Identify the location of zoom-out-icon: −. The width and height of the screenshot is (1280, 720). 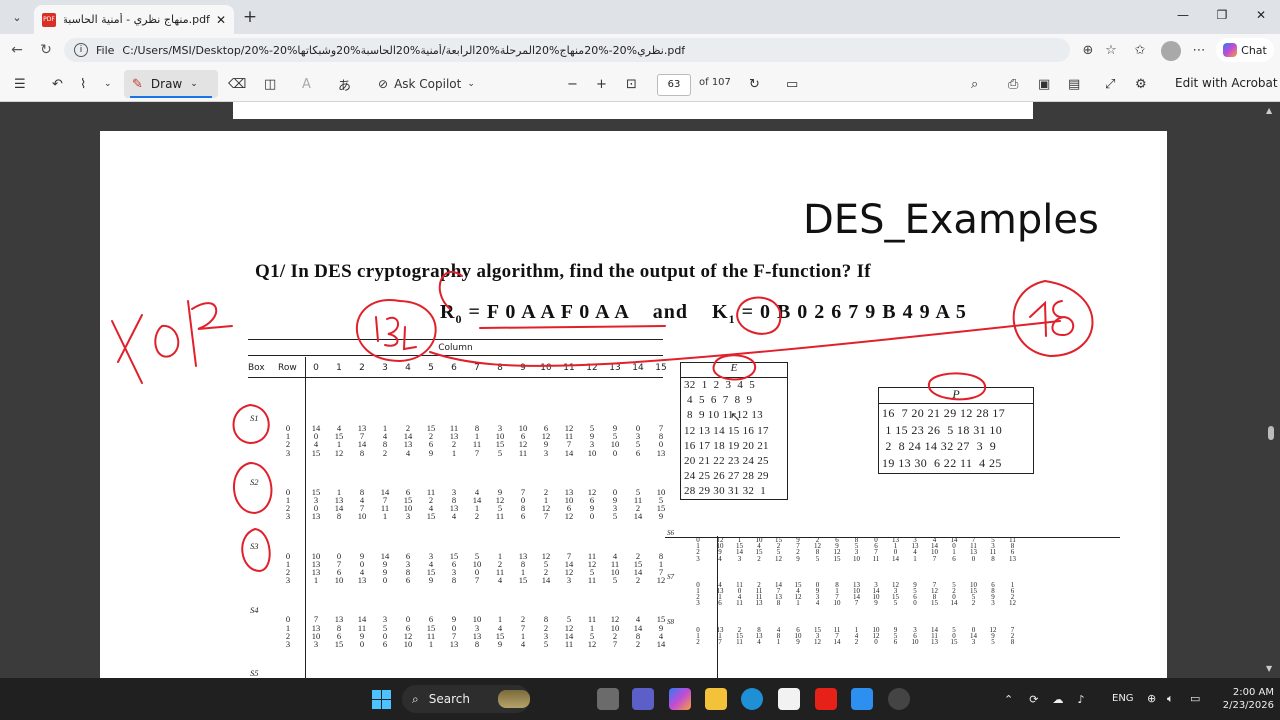
(572, 84).